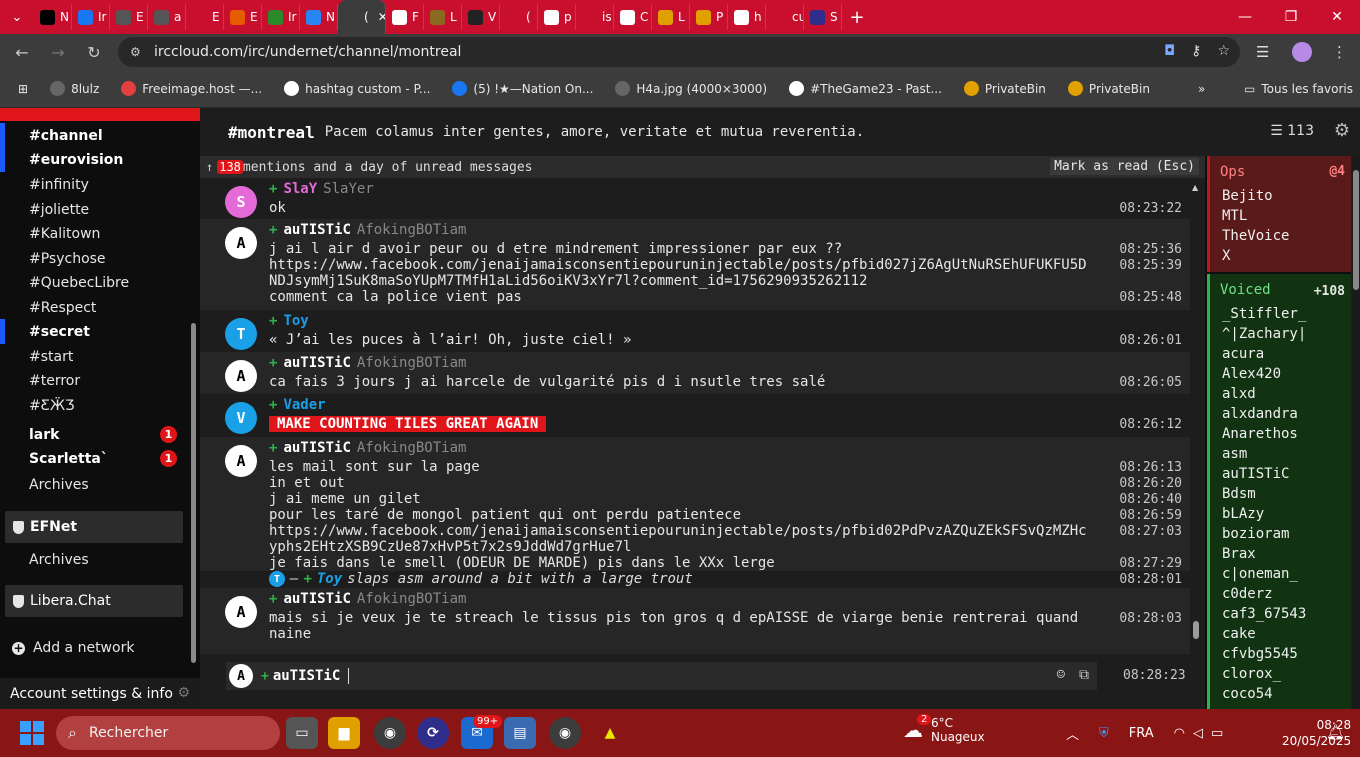  What do you see at coordinates (329, 579) in the screenshot?
I see `action-nick: Toy` at bounding box center [329, 579].